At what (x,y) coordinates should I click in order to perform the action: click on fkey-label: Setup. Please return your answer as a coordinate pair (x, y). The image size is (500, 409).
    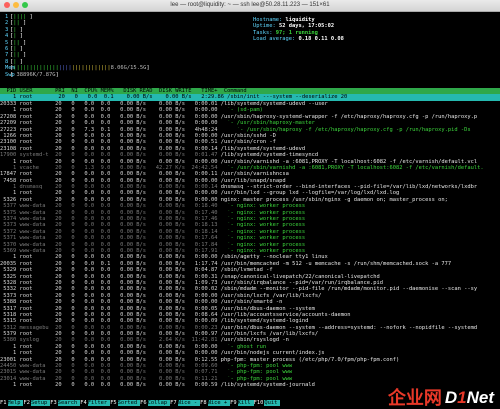
    Looking at the image, I should click on (40, 403).